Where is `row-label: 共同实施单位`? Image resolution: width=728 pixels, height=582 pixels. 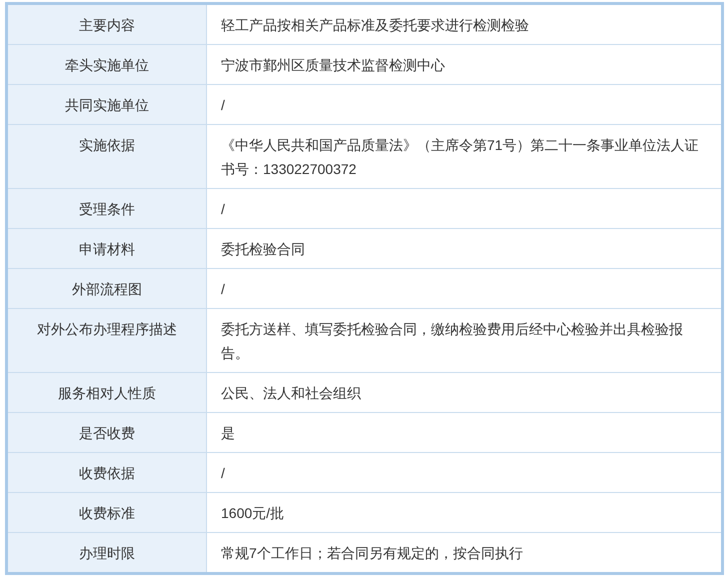
row-label: 共同实施单位 is located at coordinates (106, 104).